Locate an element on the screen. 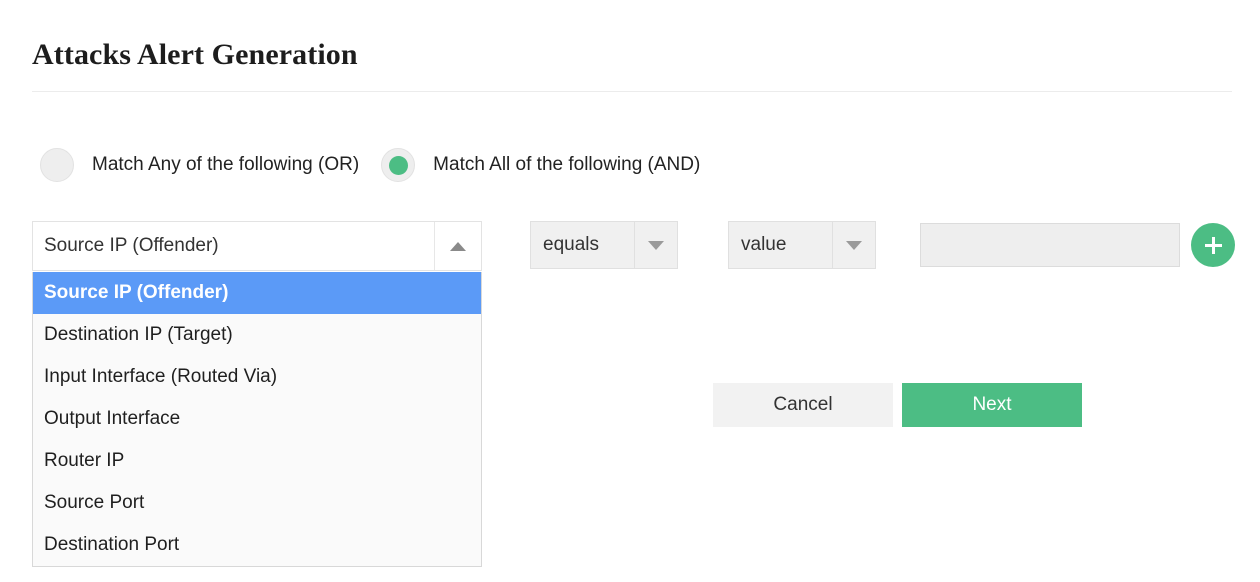 The image size is (1260, 582). dropdown-option: Source IP (Offender) is located at coordinates (257, 293).